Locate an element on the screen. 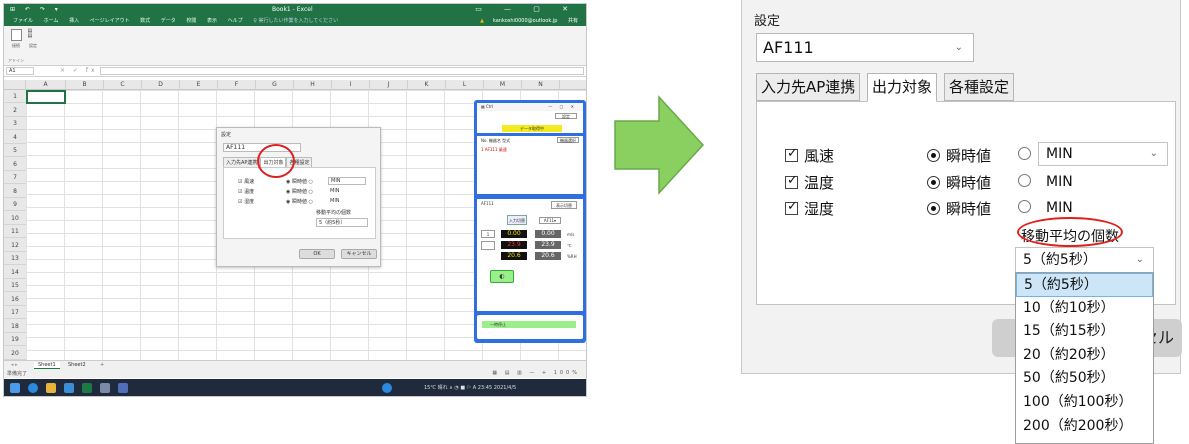 The image size is (1189, 444). explorer-icon is located at coordinates (51, 388).